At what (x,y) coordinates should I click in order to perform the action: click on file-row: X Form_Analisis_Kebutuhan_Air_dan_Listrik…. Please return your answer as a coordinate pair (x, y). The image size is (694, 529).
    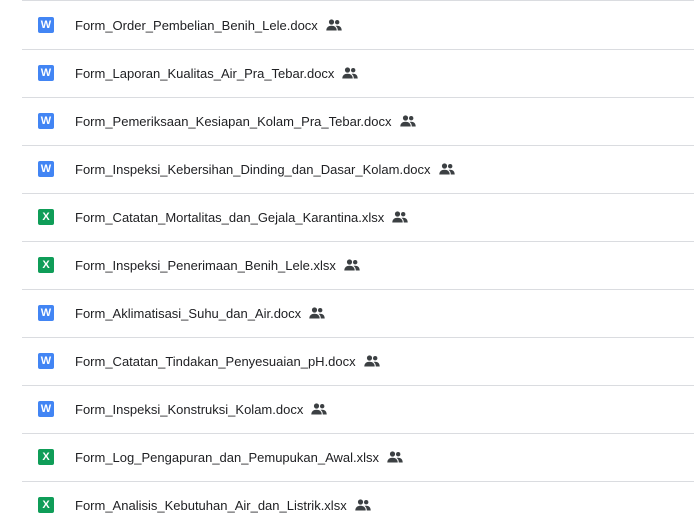
    Looking at the image, I should click on (358, 505).